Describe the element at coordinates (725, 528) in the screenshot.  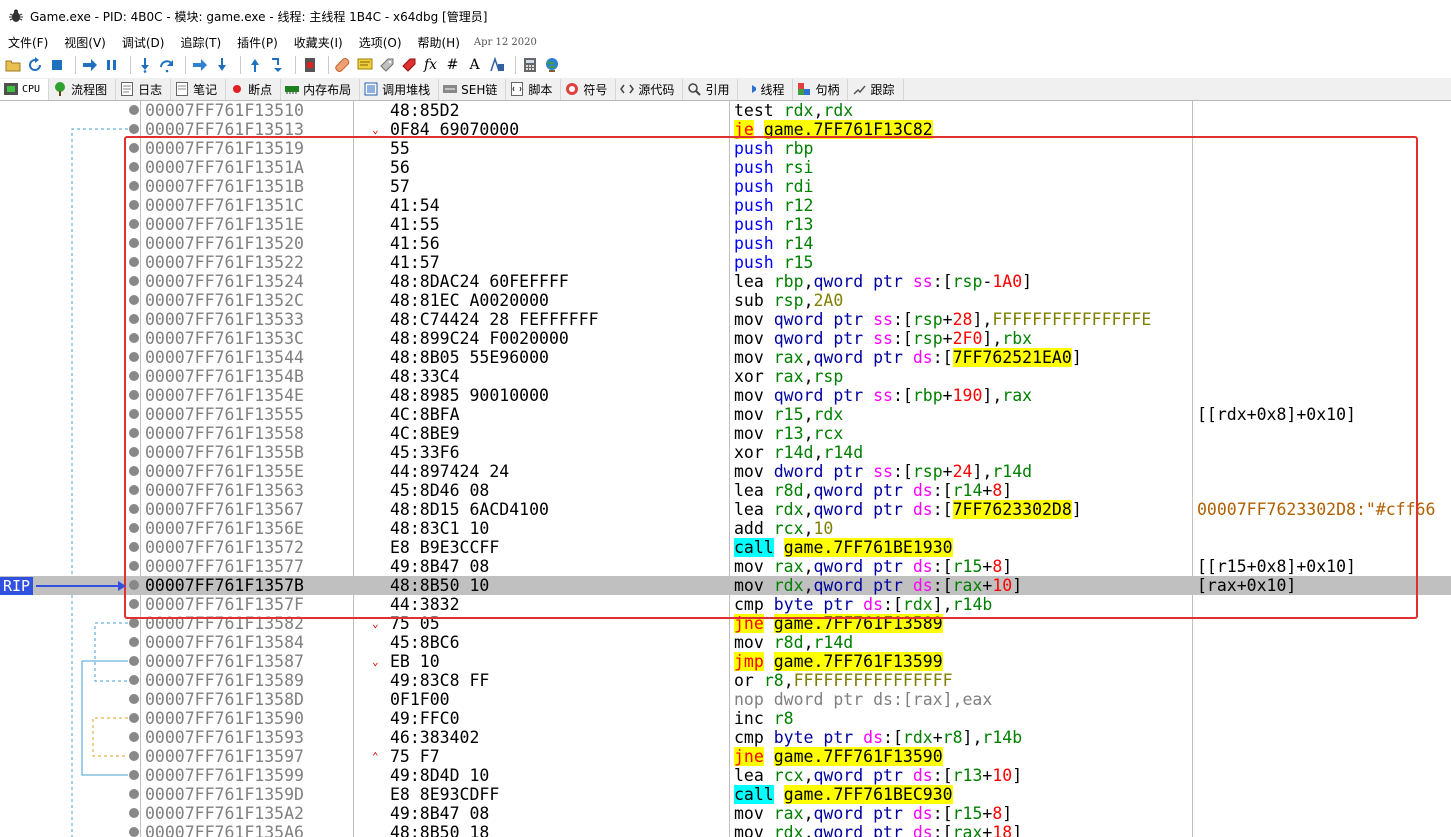
I see `disasm-row: 00007FF761F1356E 48:83C1 10 add rcx,10` at that location.